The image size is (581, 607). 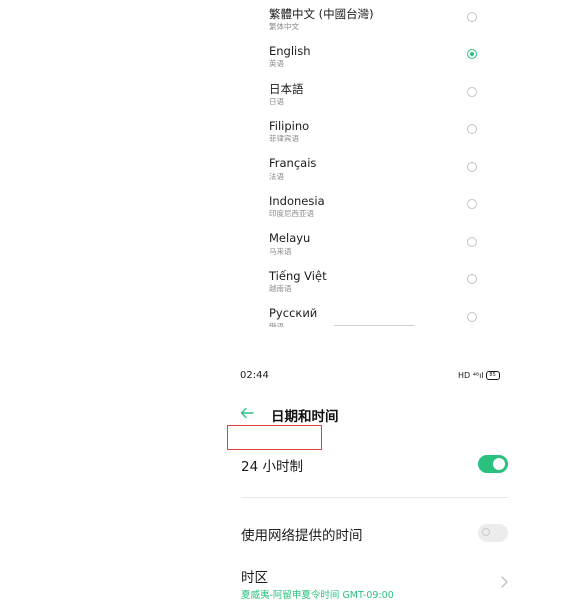 I want to click on page-title: 日期和时间, so click(x=305, y=417).